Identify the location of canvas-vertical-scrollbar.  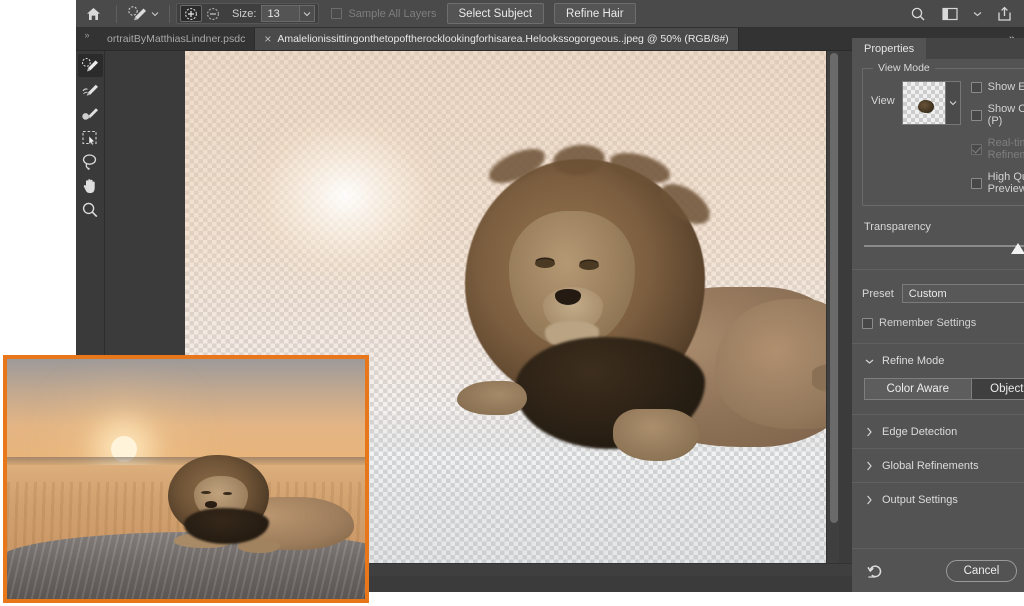
(832, 307).